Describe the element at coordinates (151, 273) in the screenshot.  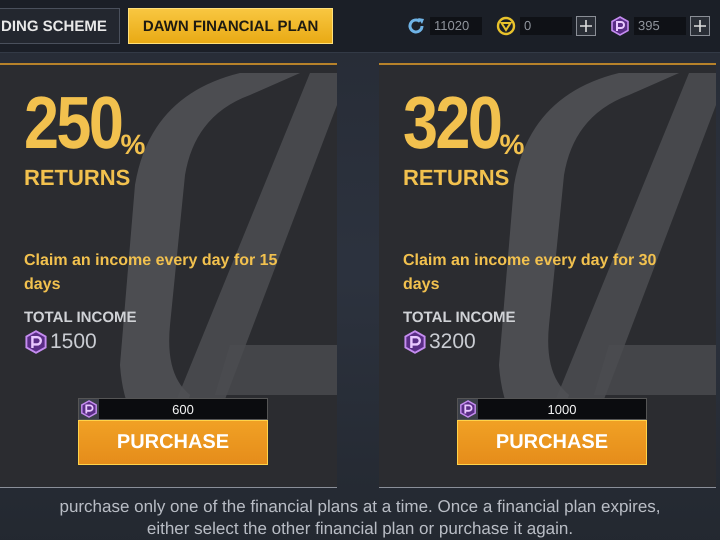
I see `plan-description: Claim an income every day for 15 days` at that location.